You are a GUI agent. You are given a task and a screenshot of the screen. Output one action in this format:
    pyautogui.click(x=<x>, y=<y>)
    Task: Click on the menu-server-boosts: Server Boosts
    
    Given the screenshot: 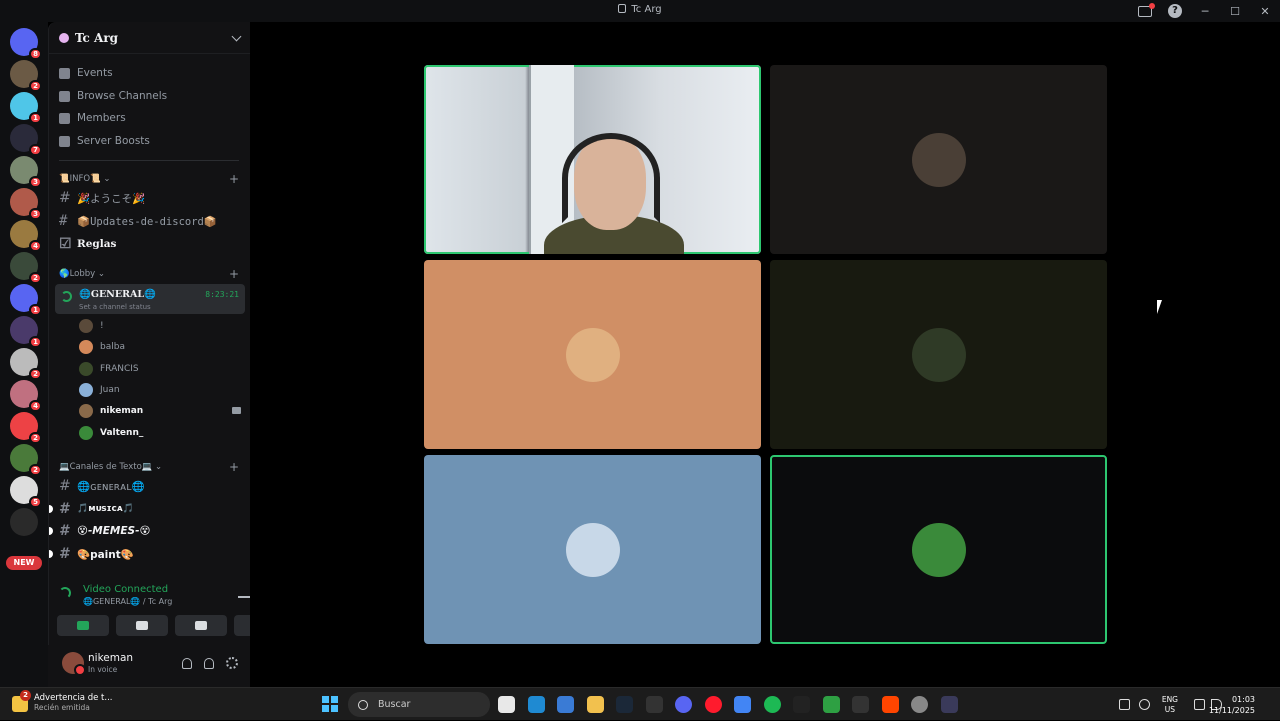 What is the action you would take?
    pyautogui.click(x=104, y=141)
    